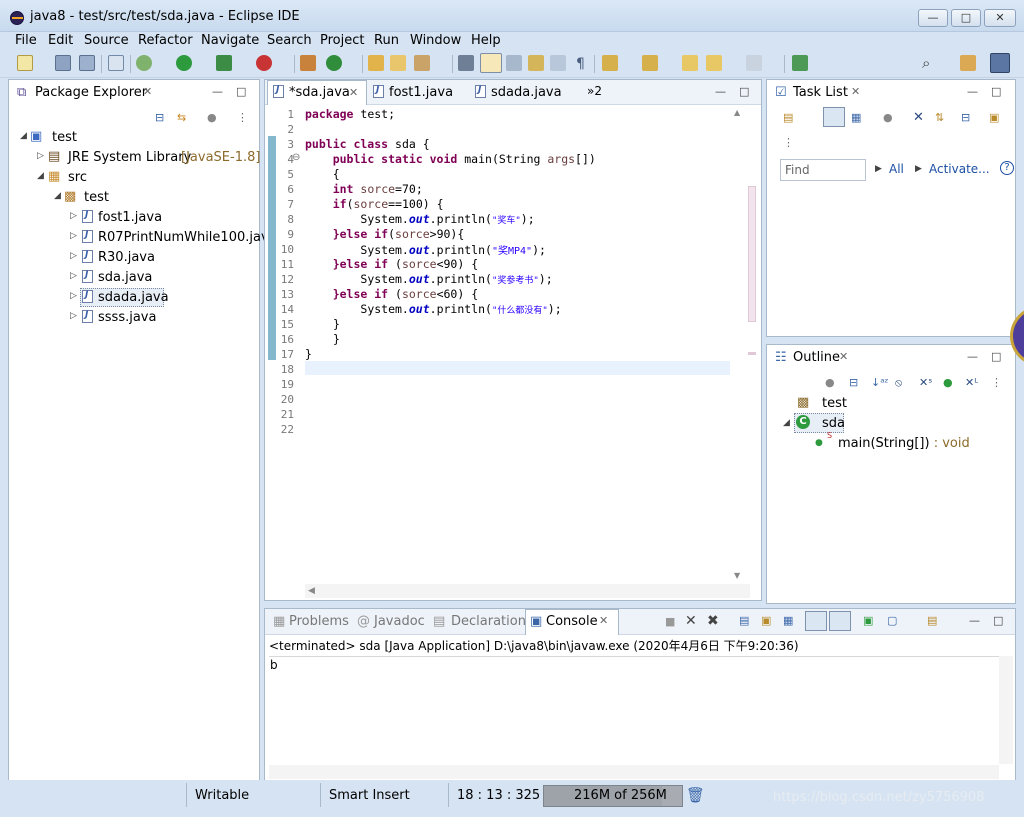  Describe the element at coordinates (435, 40) in the screenshot. I see `menu-window: Window` at that location.